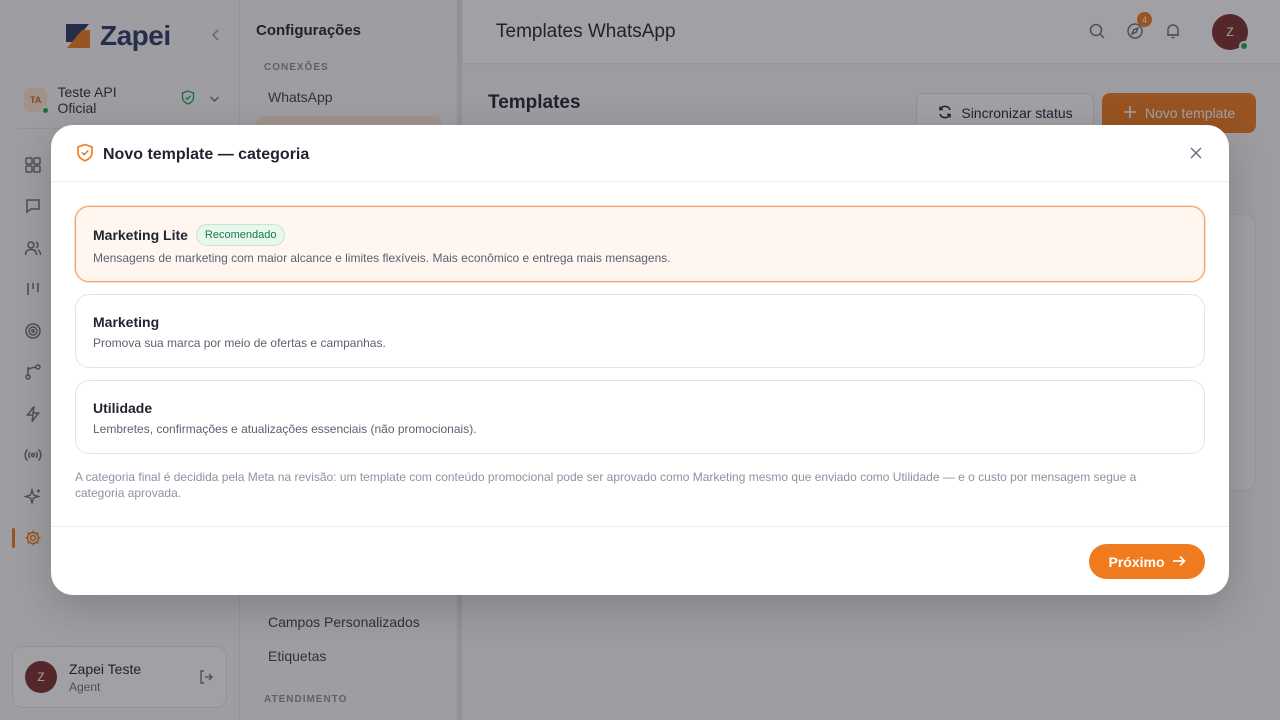  Describe the element at coordinates (189, 235) in the screenshot. I see `option-title-row: Marketing Lite Recomendado` at that location.